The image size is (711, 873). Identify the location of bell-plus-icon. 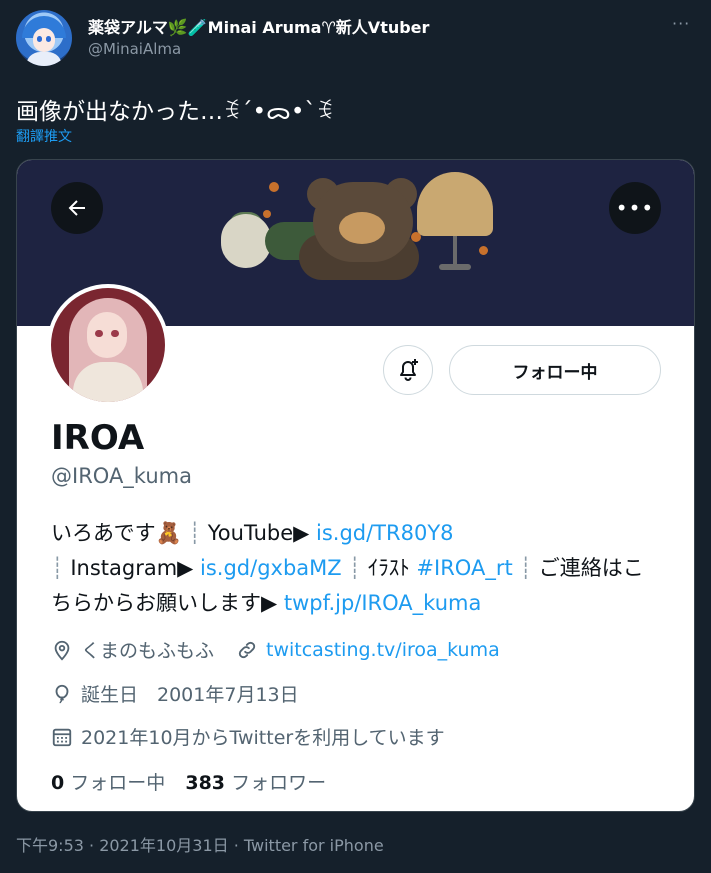
(409, 370).